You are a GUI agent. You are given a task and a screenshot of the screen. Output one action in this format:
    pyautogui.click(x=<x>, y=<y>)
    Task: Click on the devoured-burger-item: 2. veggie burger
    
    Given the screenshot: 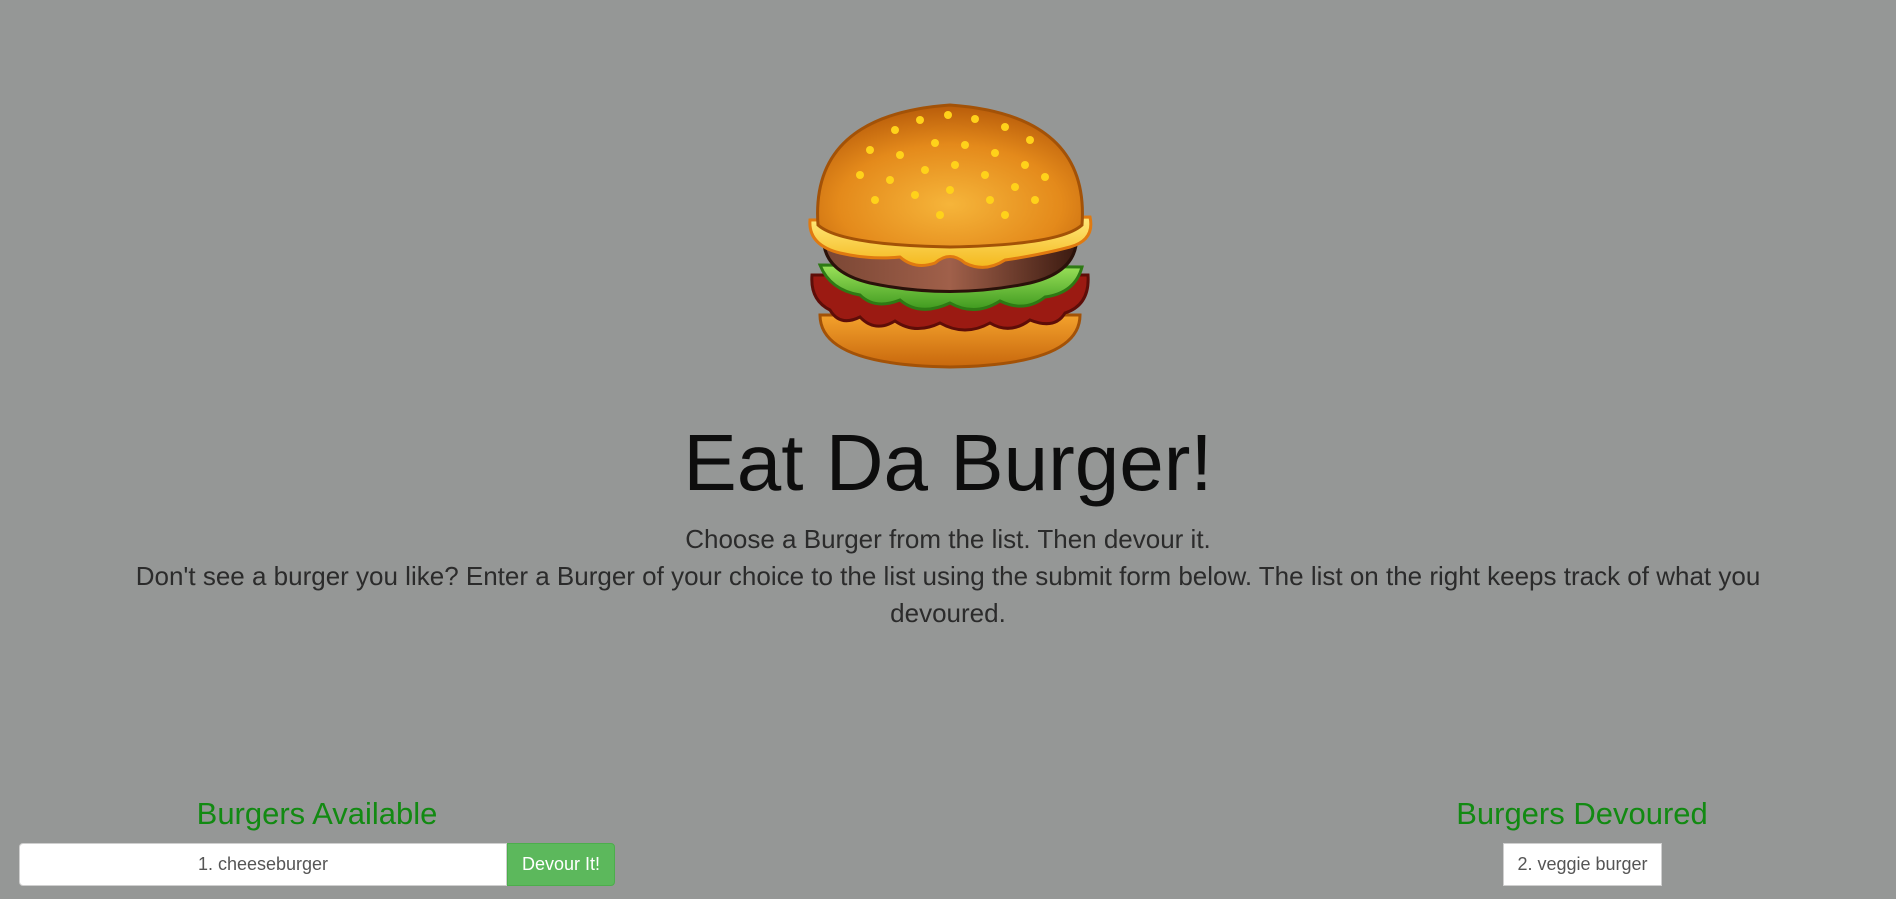 What is the action you would take?
    pyautogui.click(x=1582, y=864)
    